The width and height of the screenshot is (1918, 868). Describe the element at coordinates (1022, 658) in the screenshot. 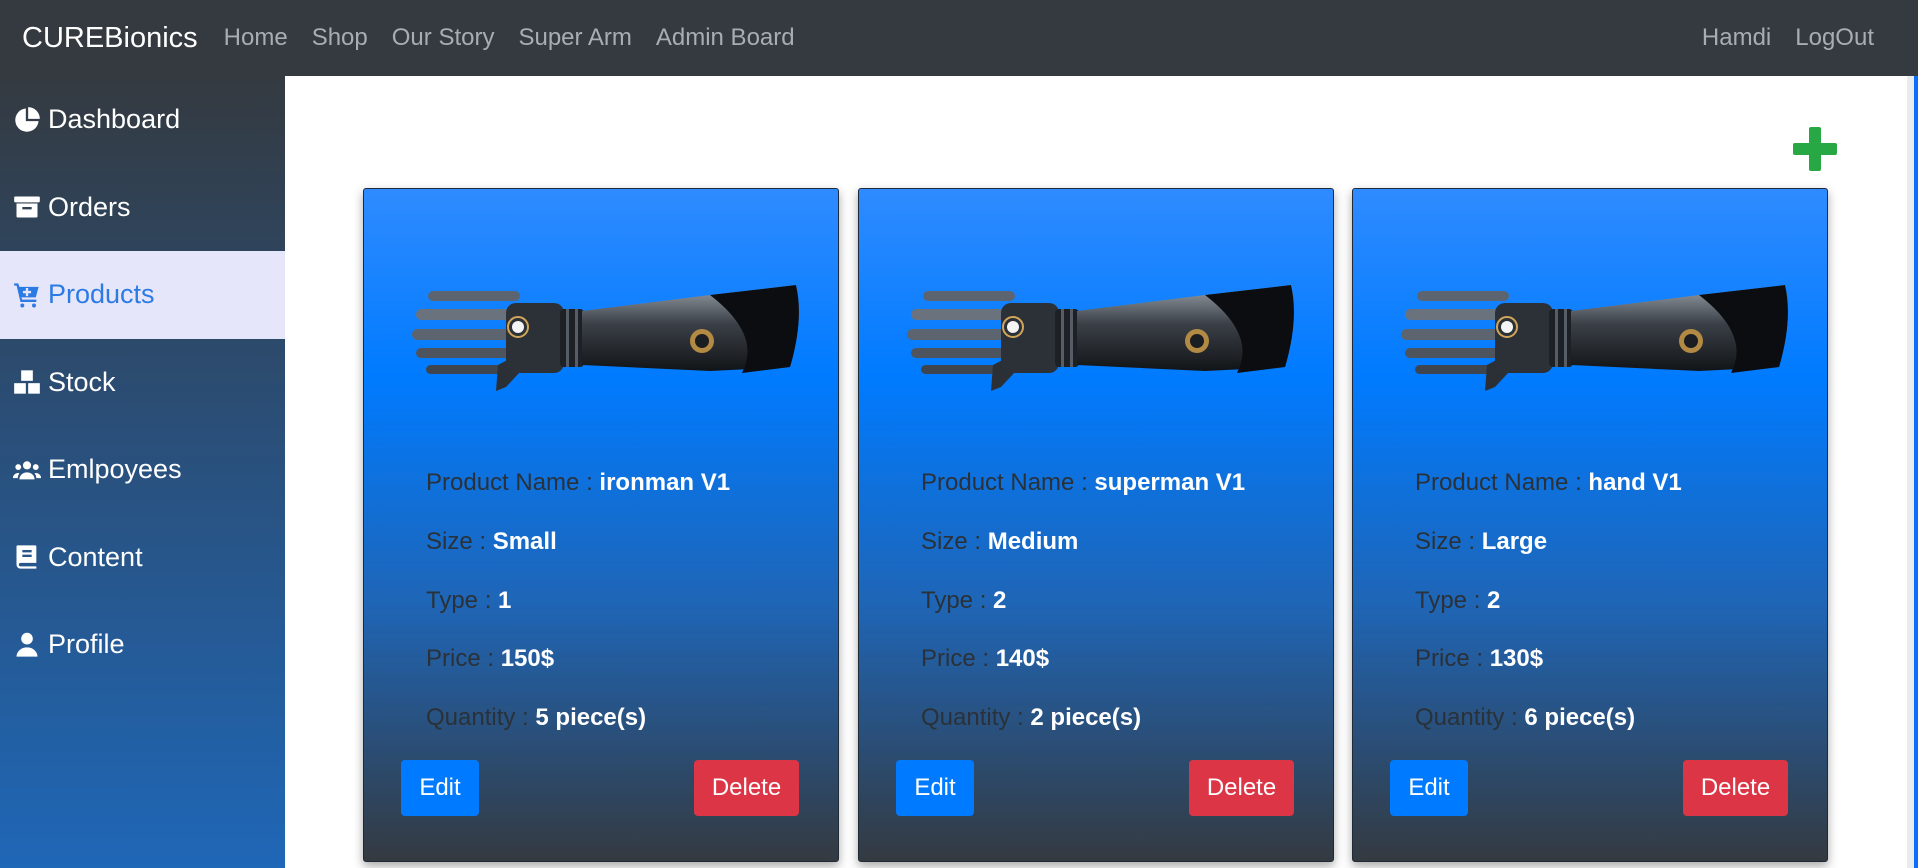

I see `product-price-value: 140$` at that location.